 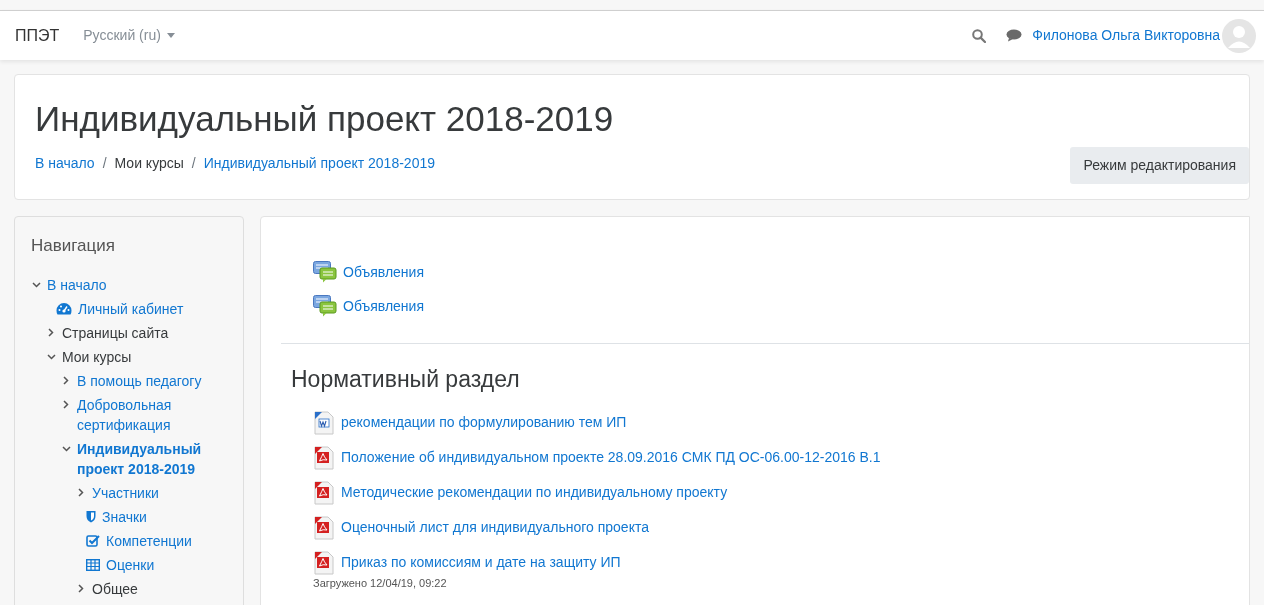 What do you see at coordinates (149, 540) in the screenshot?
I see `navigation-link: Компетенции` at bounding box center [149, 540].